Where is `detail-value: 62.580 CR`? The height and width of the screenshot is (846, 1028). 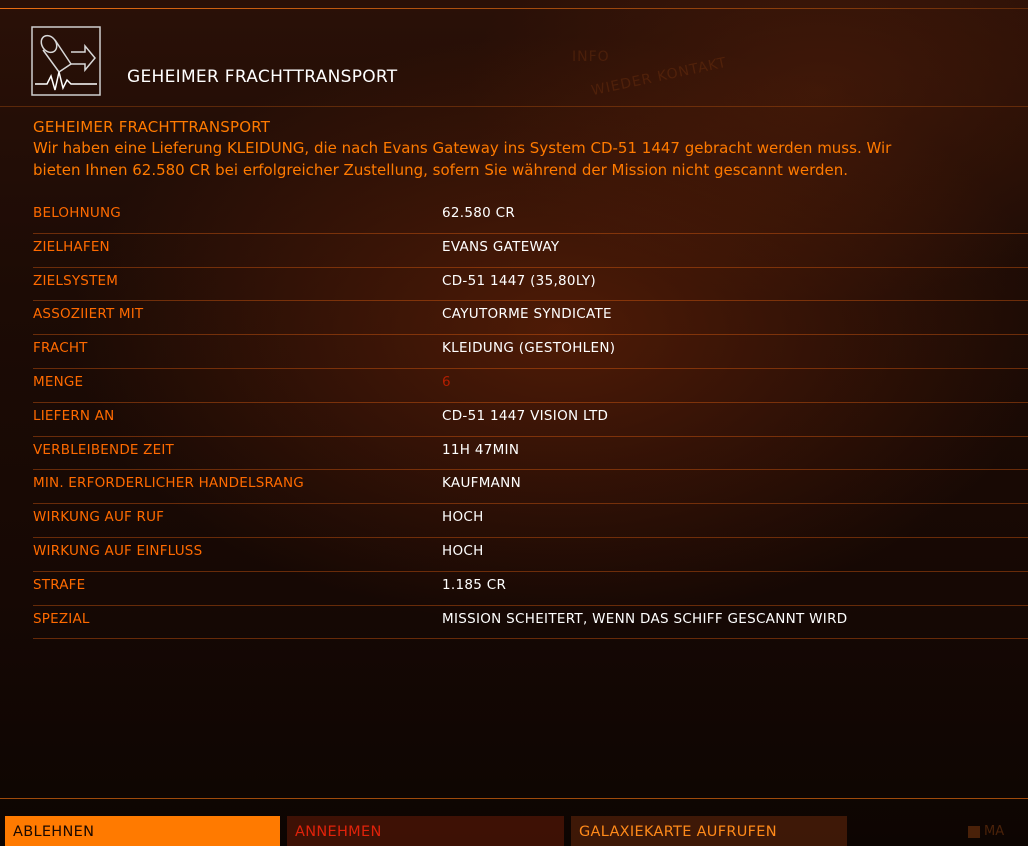 detail-value: 62.580 CR is located at coordinates (479, 213).